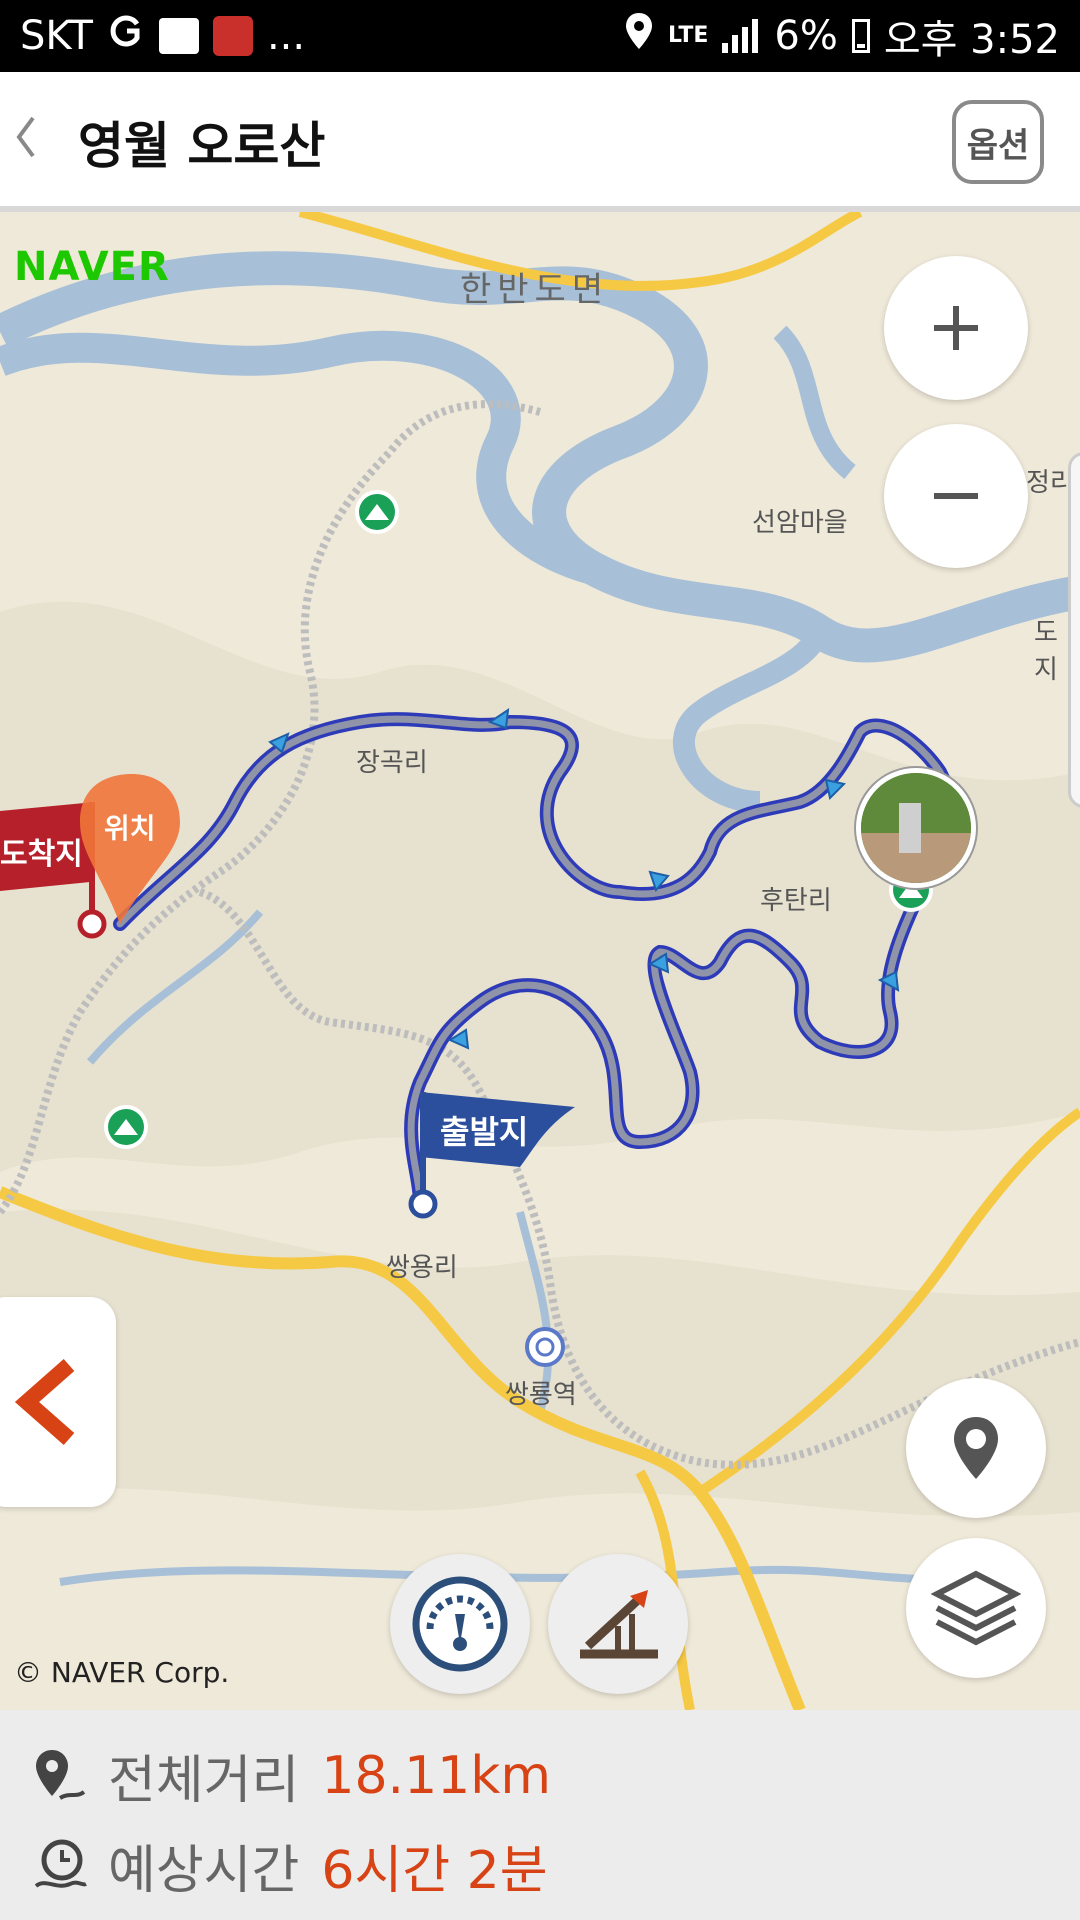  I want to click on map-copyright: © NAVER Corp., so click(122, 1672).